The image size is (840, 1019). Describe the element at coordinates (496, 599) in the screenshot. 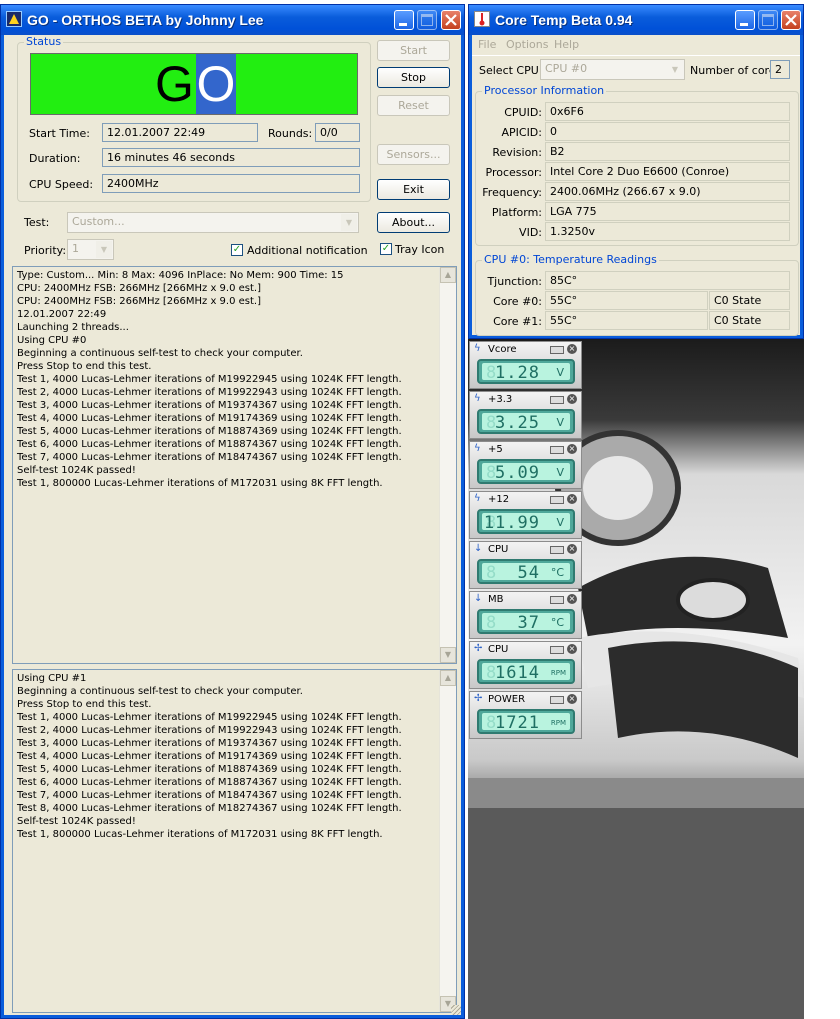

I see `gadget-label: MB` at that location.